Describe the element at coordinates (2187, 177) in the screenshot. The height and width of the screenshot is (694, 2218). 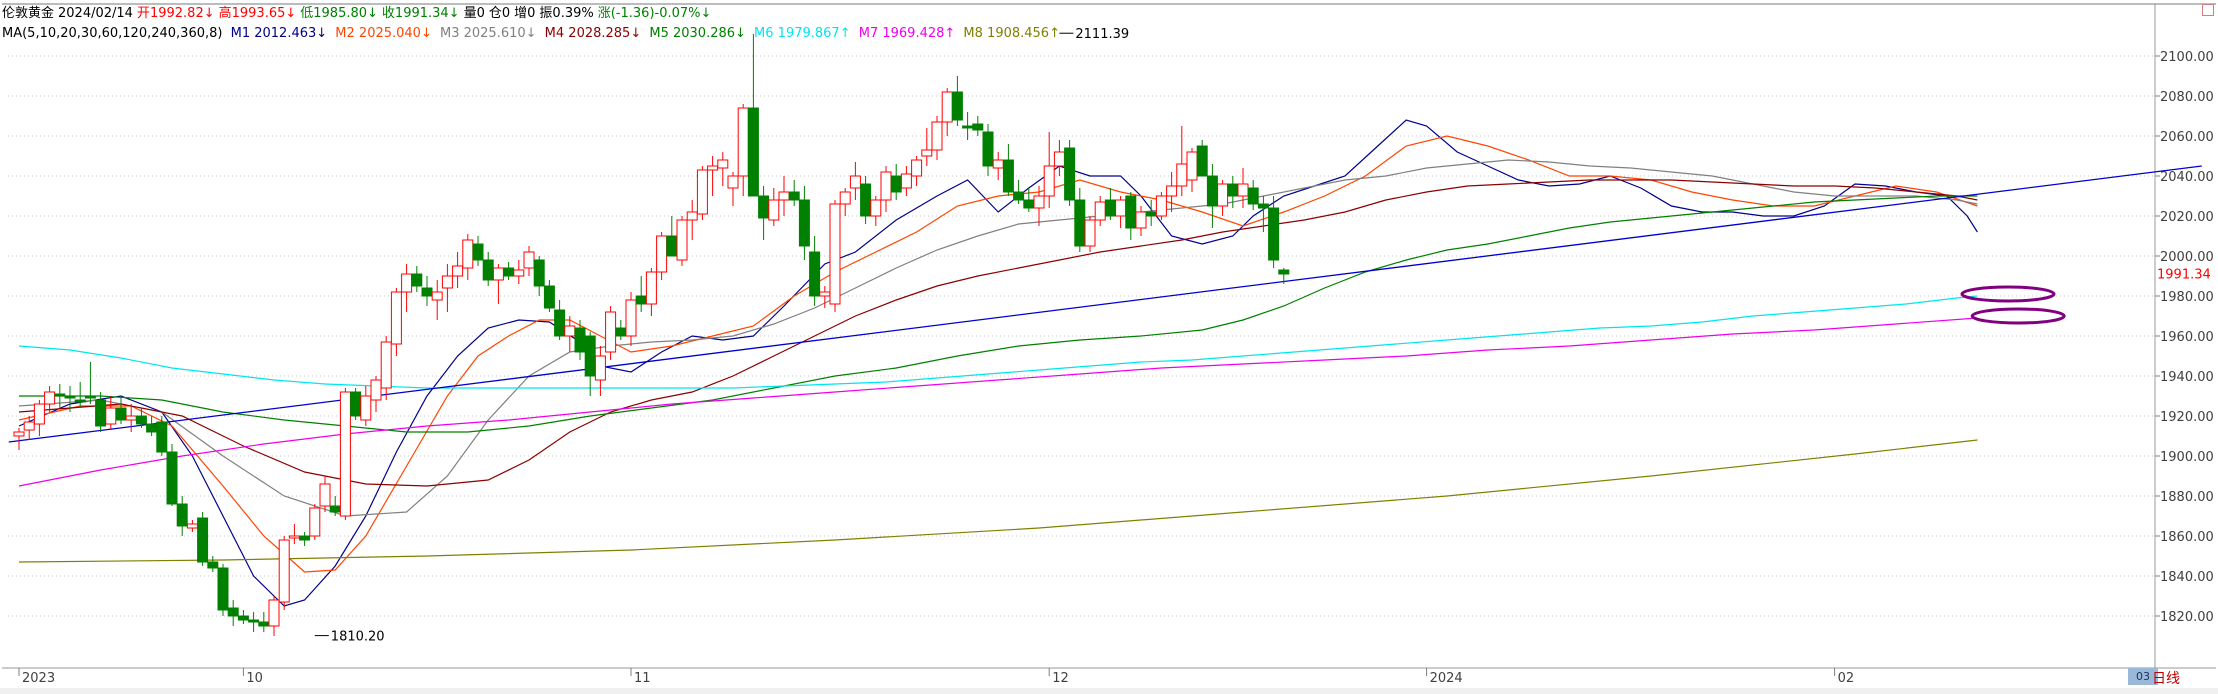
I see `y-tick-label: 2040.00` at that location.